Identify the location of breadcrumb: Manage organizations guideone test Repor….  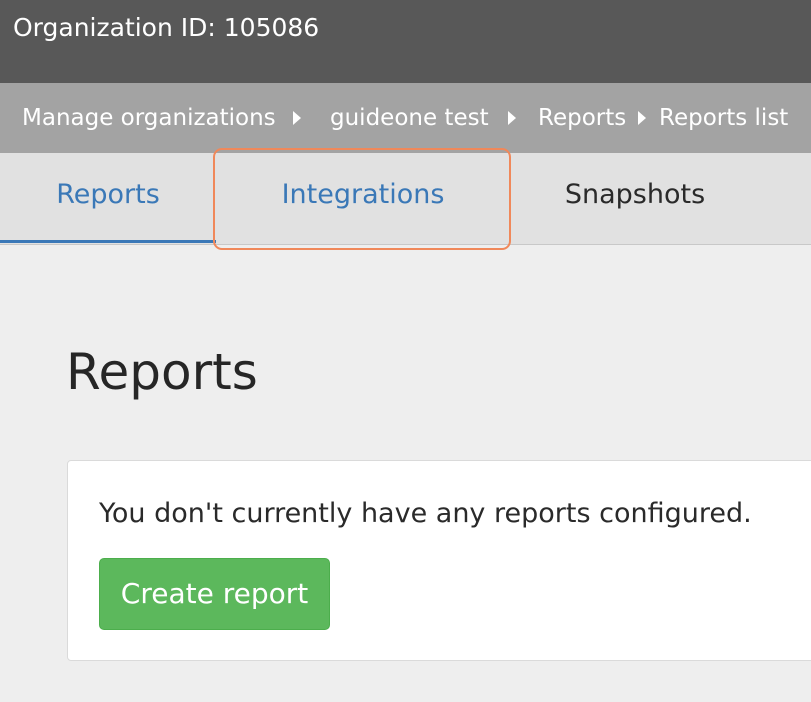
(405, 118).